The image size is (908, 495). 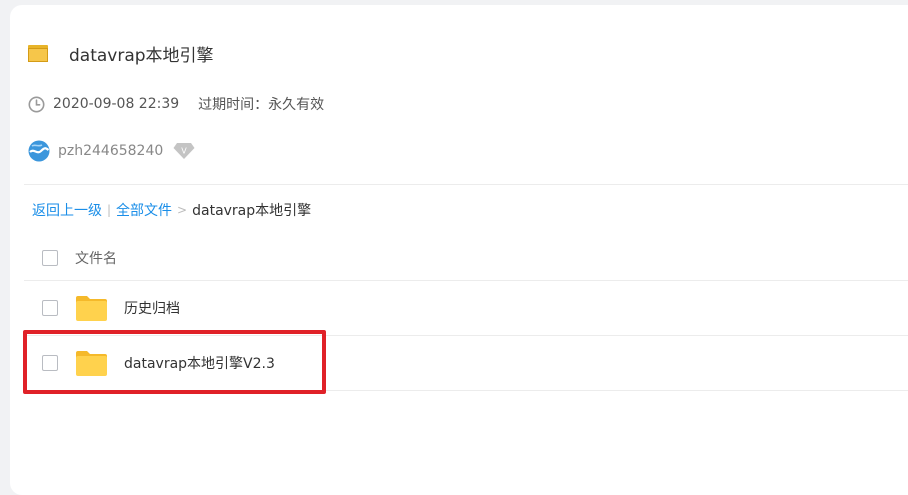 I want to click on avatar, so click(x=39, y=151).